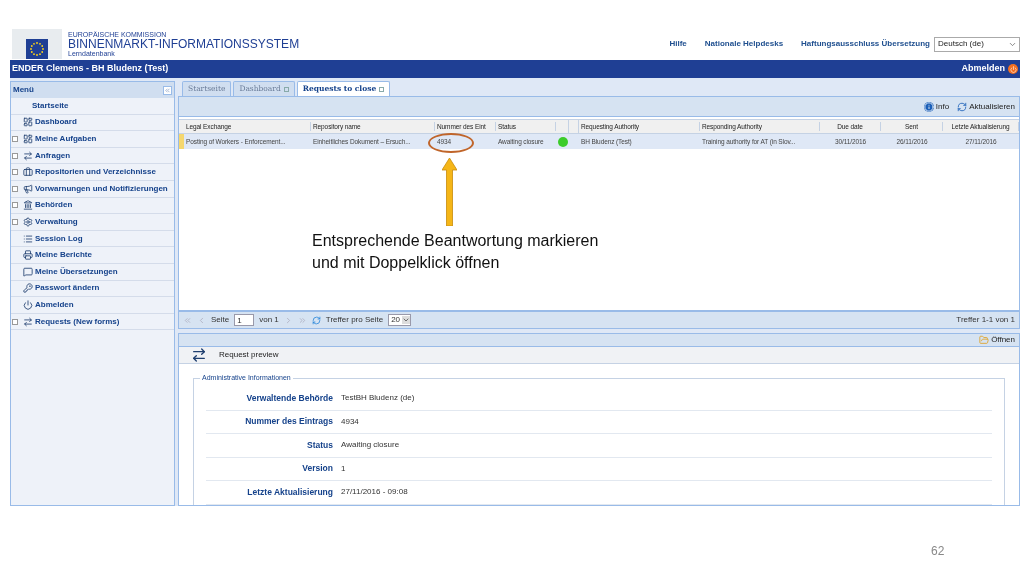  What do you see at coordinates (378, 398) in the screenshot?
I see `field-value: TestBH Bludenz (de)` at bounding box center [378, 398].